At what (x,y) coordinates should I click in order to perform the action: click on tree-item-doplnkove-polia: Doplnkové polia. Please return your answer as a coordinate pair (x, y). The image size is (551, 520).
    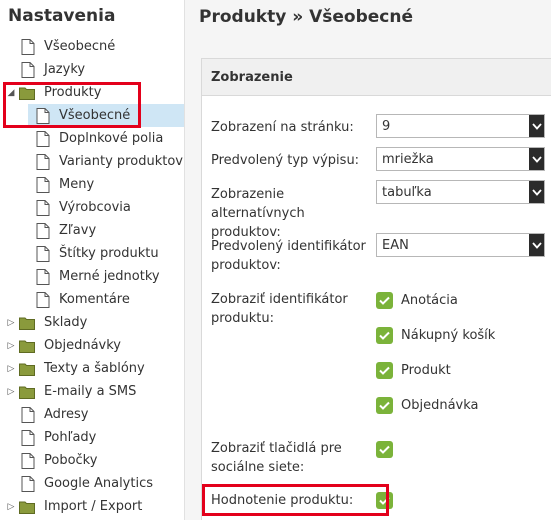
    Looking at the image, I should click on (106, 138).